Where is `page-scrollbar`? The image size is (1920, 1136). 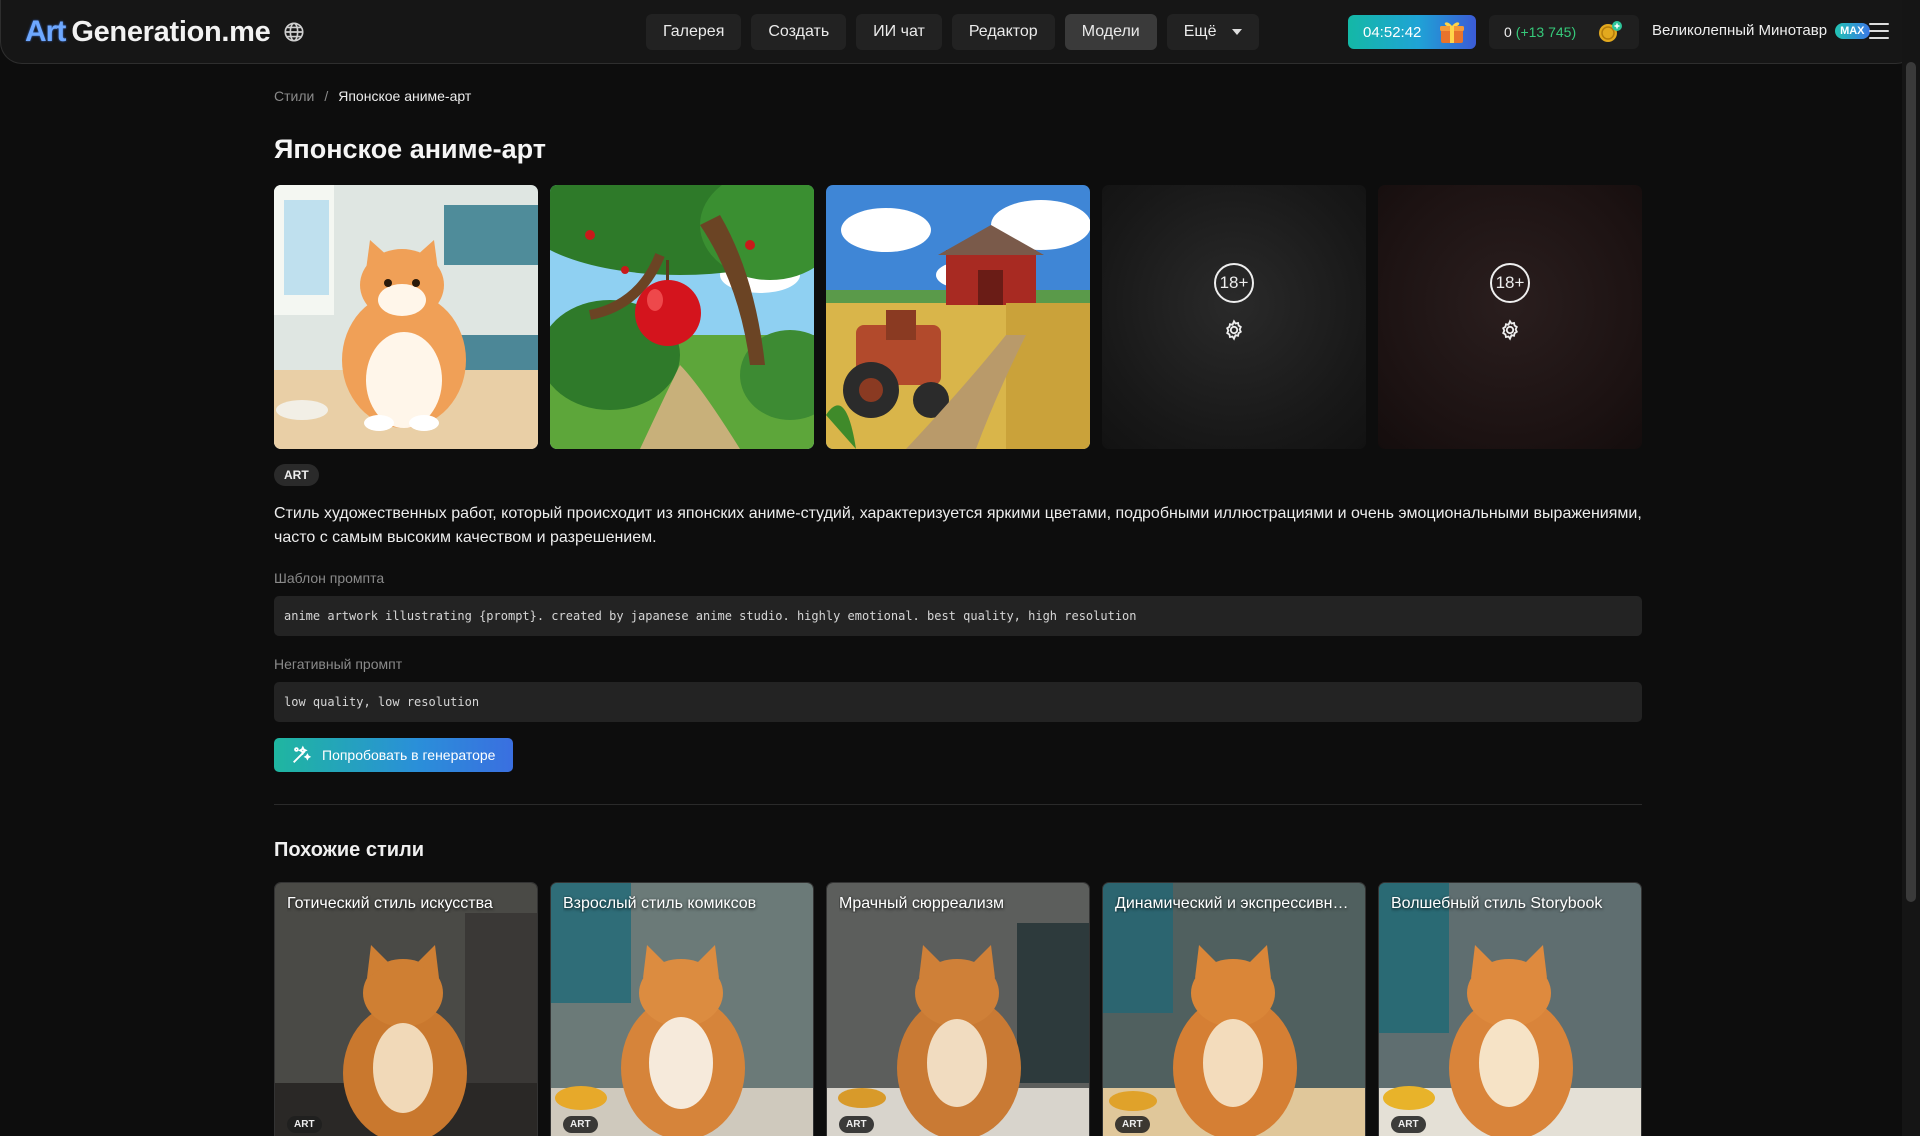 page-scrollbar is located at coordinates (1911, 568).